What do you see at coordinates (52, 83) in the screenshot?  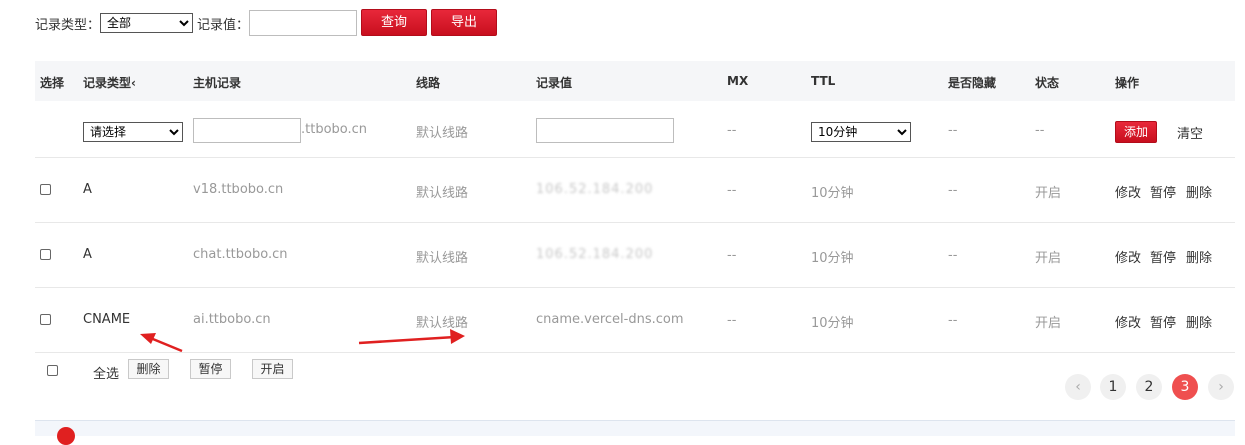 I see `header-select: 选择` at bounding box center [52, 83].